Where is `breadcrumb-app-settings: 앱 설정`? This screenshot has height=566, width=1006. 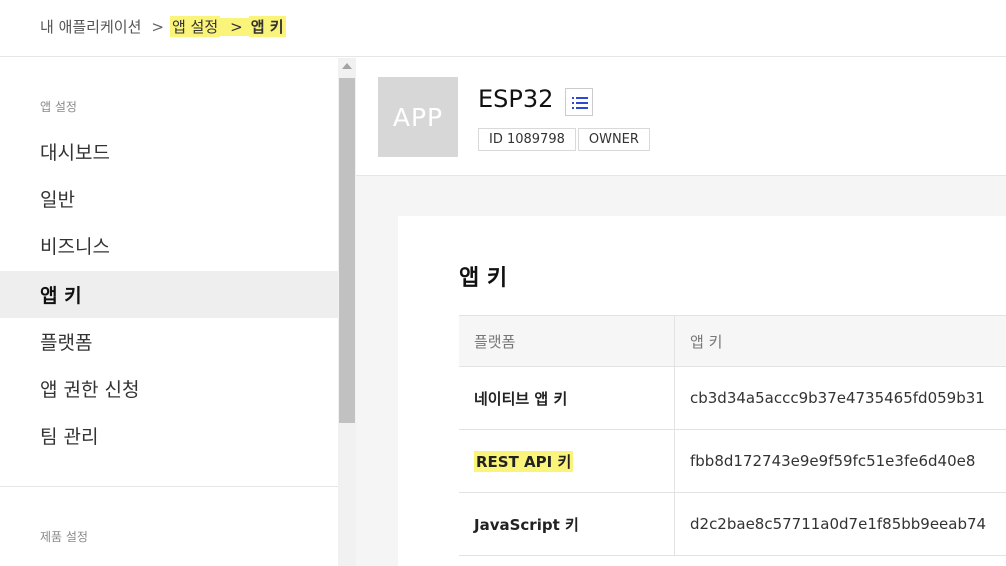 breadcrumb-app-settings: 앱 설정 is located at coordinates (195, 26).